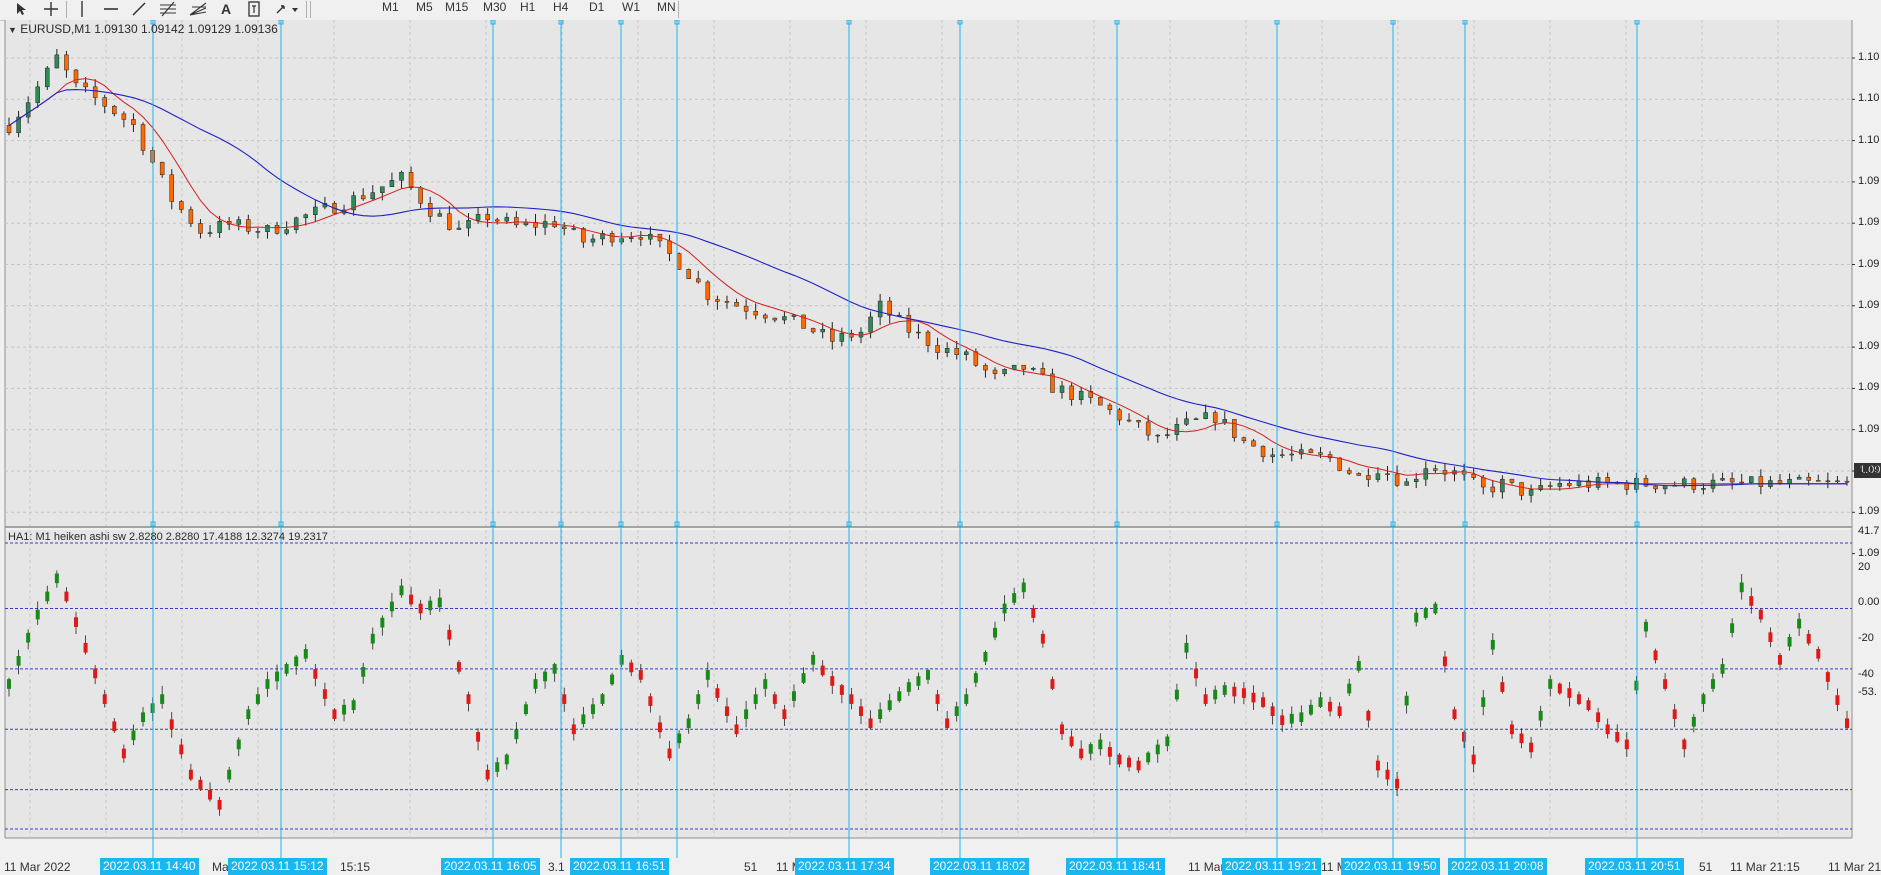 This screenshot has height=875, width=1881. I want to click on trendline-icon, so click(139, 9).